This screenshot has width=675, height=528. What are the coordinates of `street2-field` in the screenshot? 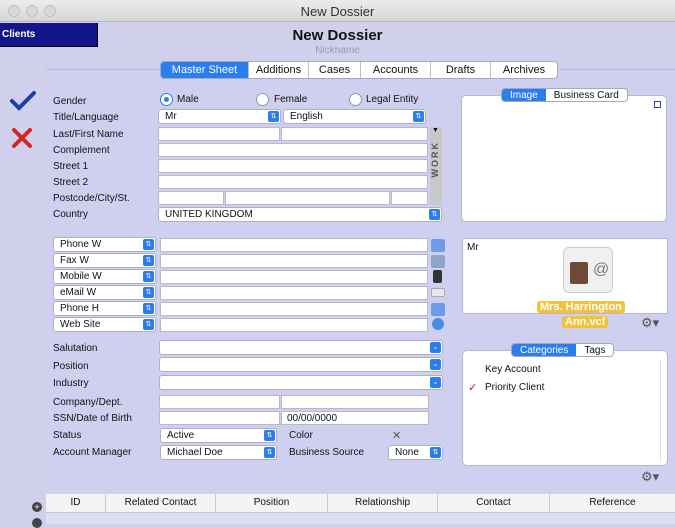 It's located at (293, 182).